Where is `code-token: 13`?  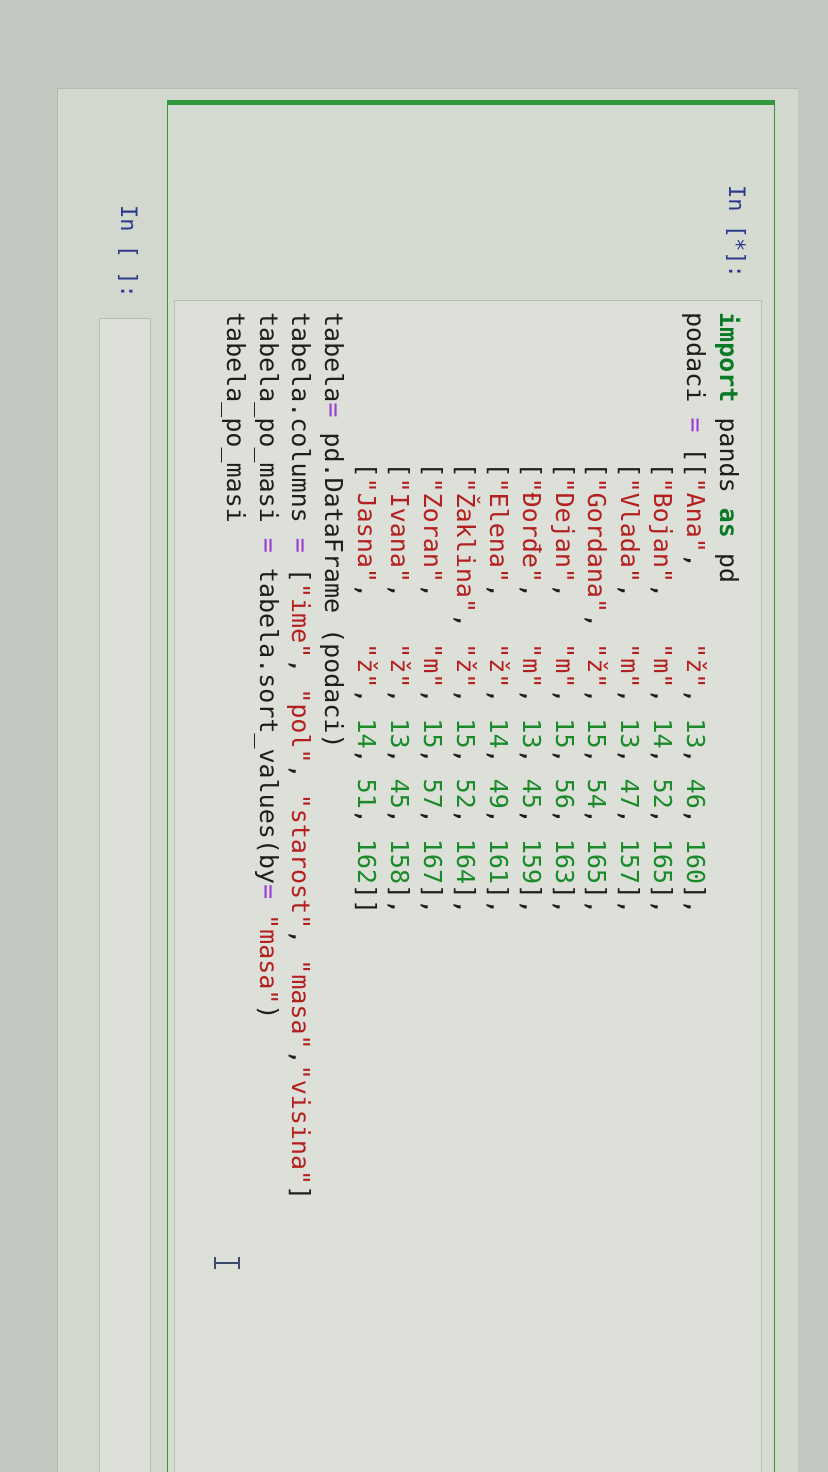 code-token: 13 is located at coordinates (630, 733).